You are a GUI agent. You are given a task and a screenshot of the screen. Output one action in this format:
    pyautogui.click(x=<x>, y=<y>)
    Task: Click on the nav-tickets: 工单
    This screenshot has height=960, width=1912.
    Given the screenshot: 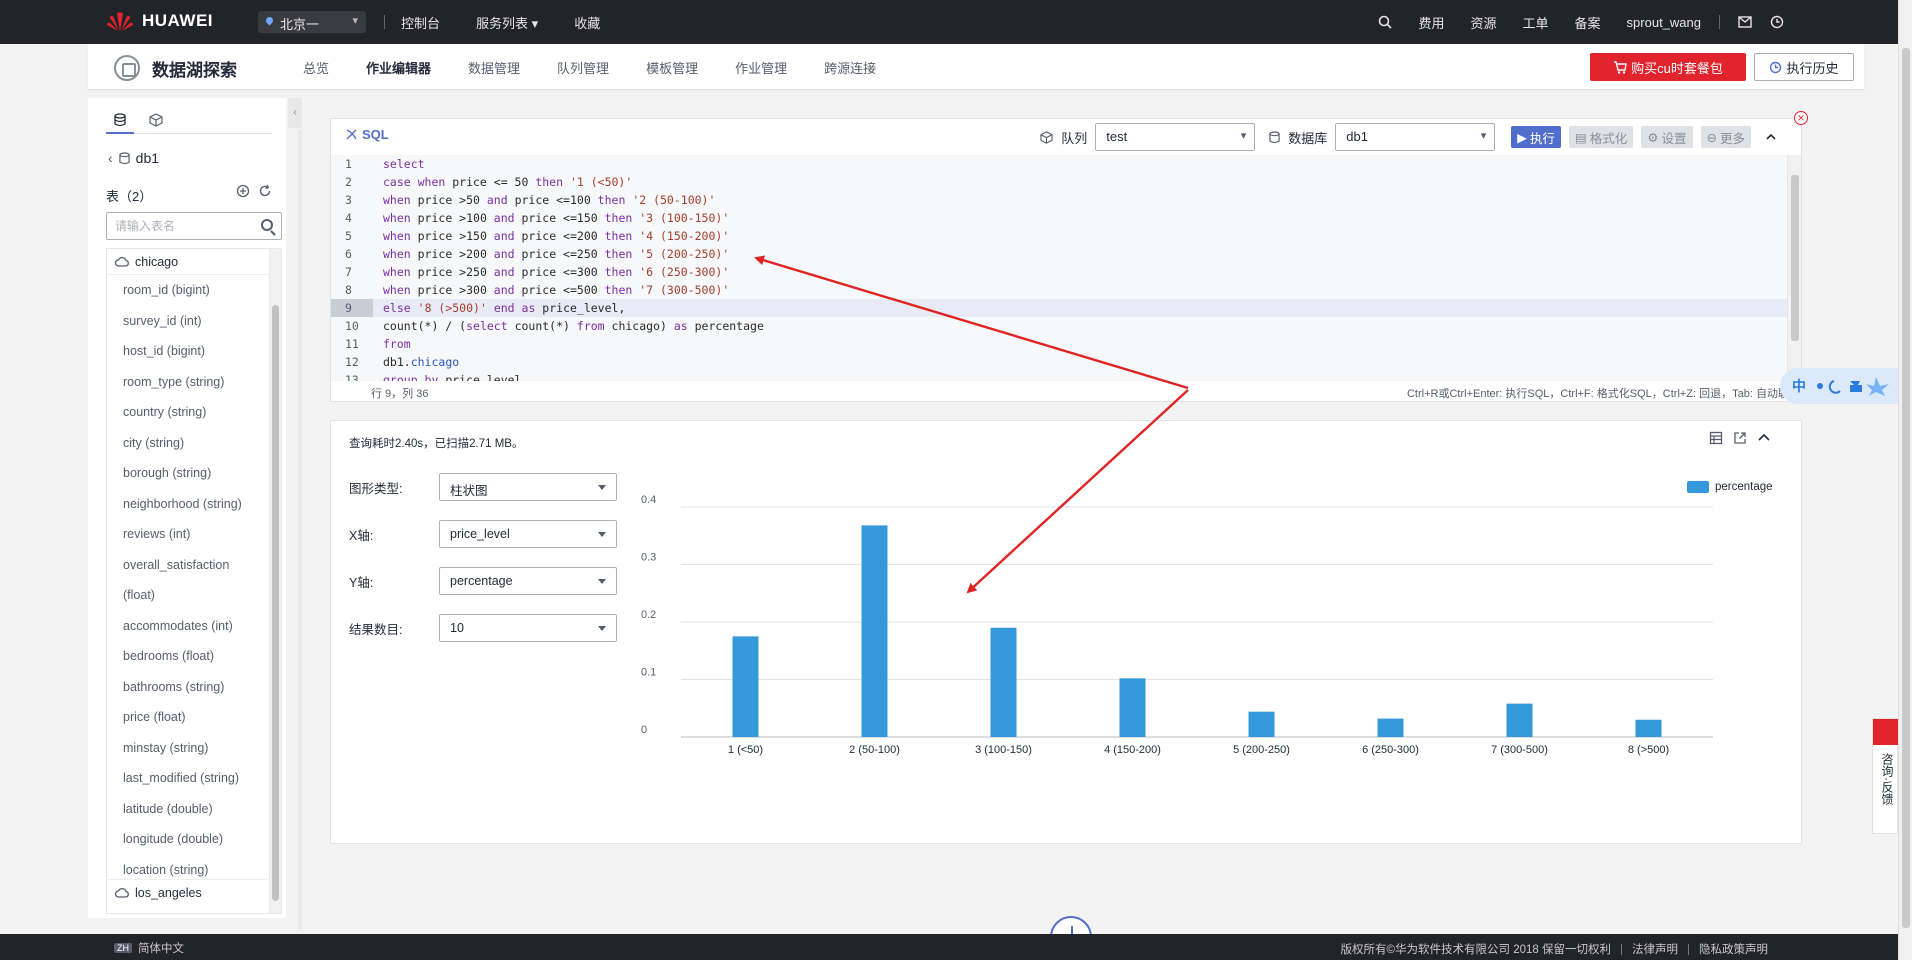 What is the action you would take?
    pyautogui.click(x=1536, y=22)
    